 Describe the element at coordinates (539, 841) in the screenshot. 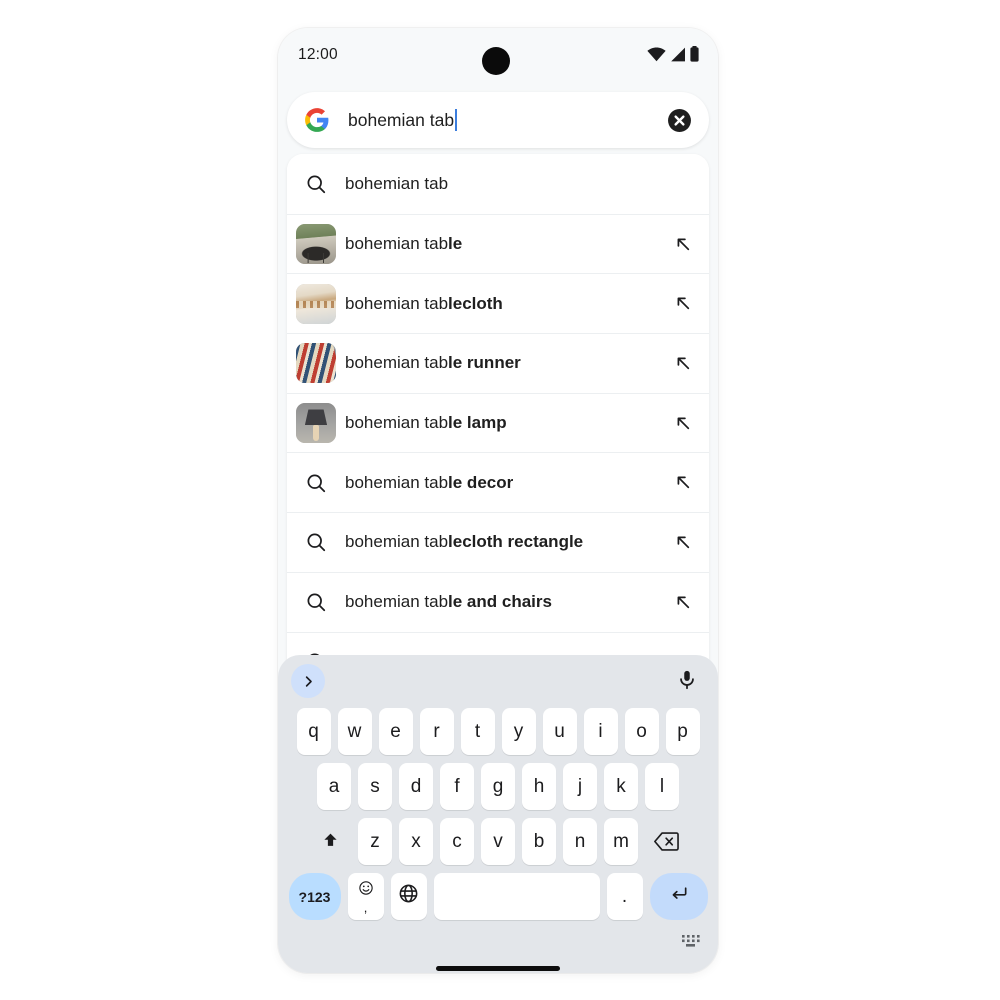

I see `key-b: b` at that location.